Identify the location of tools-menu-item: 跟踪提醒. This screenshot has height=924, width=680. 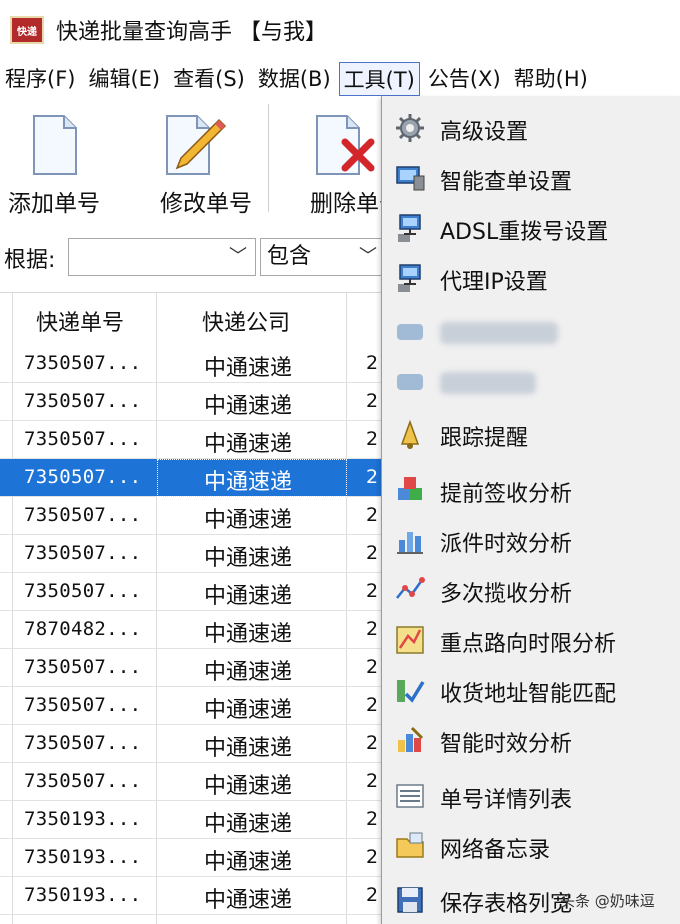
(531, 434).